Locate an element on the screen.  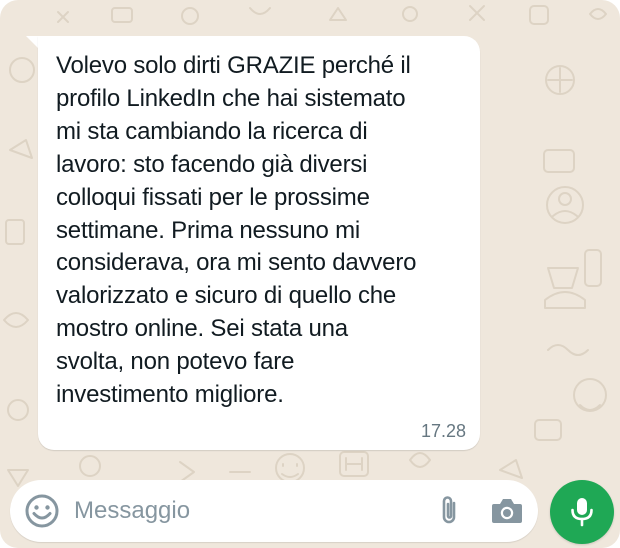
emoji-icon is located at coordinates (42, 511).